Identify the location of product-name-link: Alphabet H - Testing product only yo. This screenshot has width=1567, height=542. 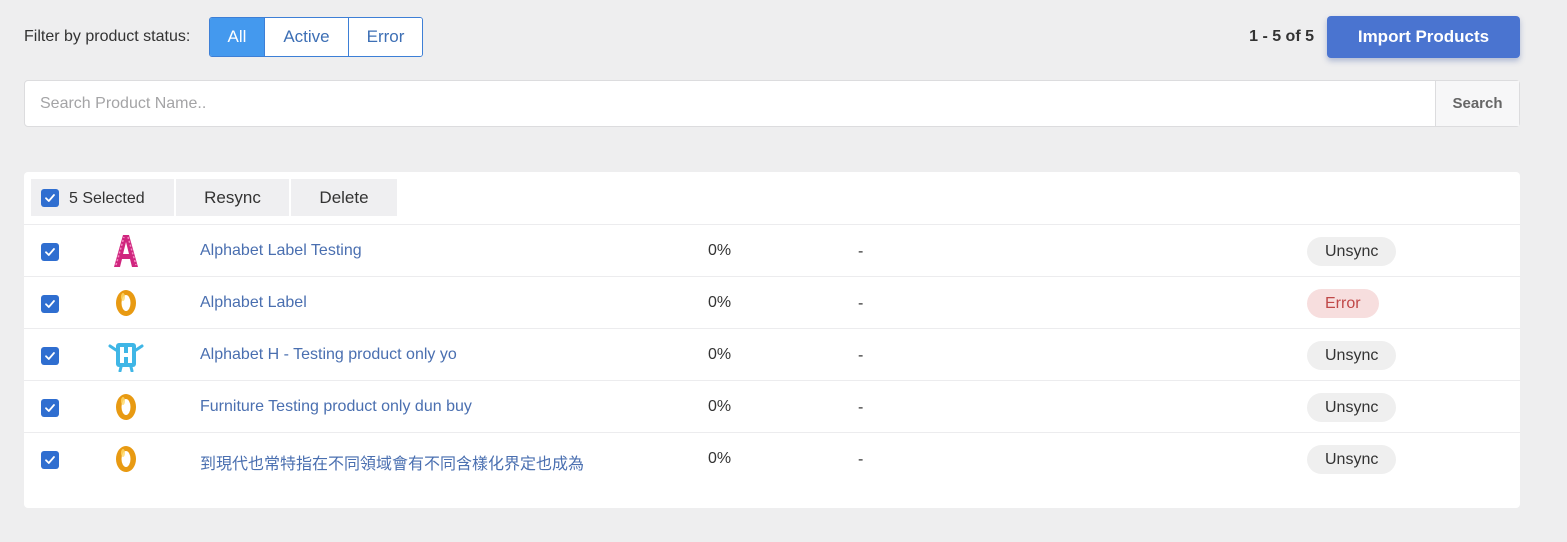
(328, 355).